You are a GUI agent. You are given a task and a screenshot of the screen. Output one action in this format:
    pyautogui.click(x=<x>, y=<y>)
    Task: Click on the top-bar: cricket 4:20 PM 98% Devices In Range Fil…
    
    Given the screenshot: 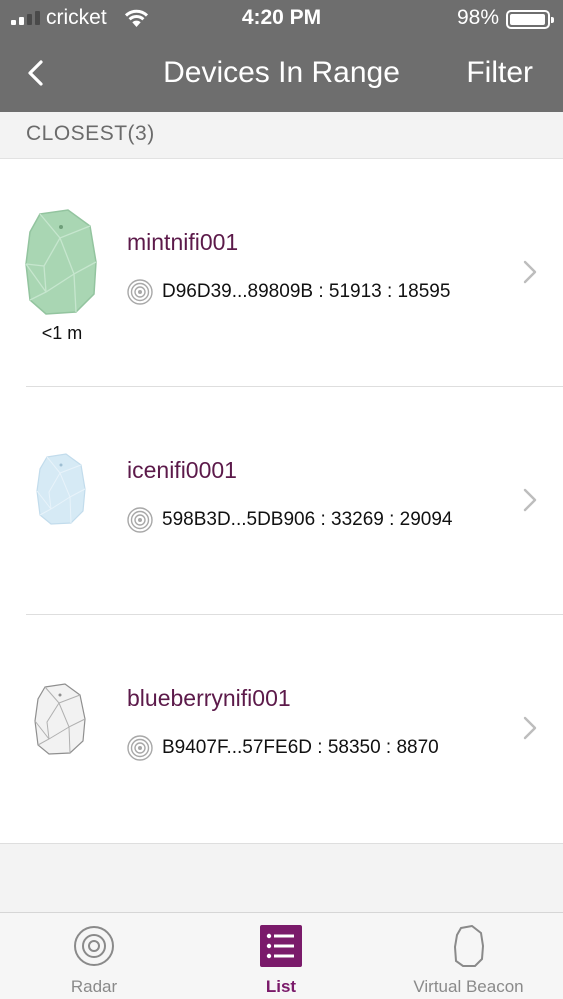 What is the action you would take?
    pyautogui.click(x=281, y=56)
    